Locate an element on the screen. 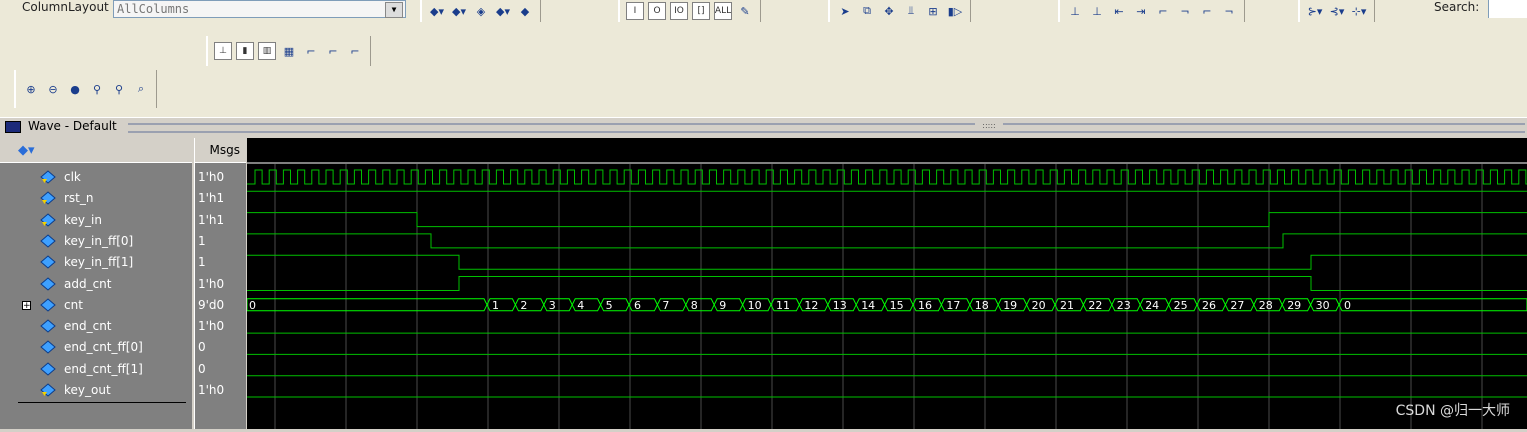  zoom-region-icon: ⌕ is located at coordinates (141, 89).